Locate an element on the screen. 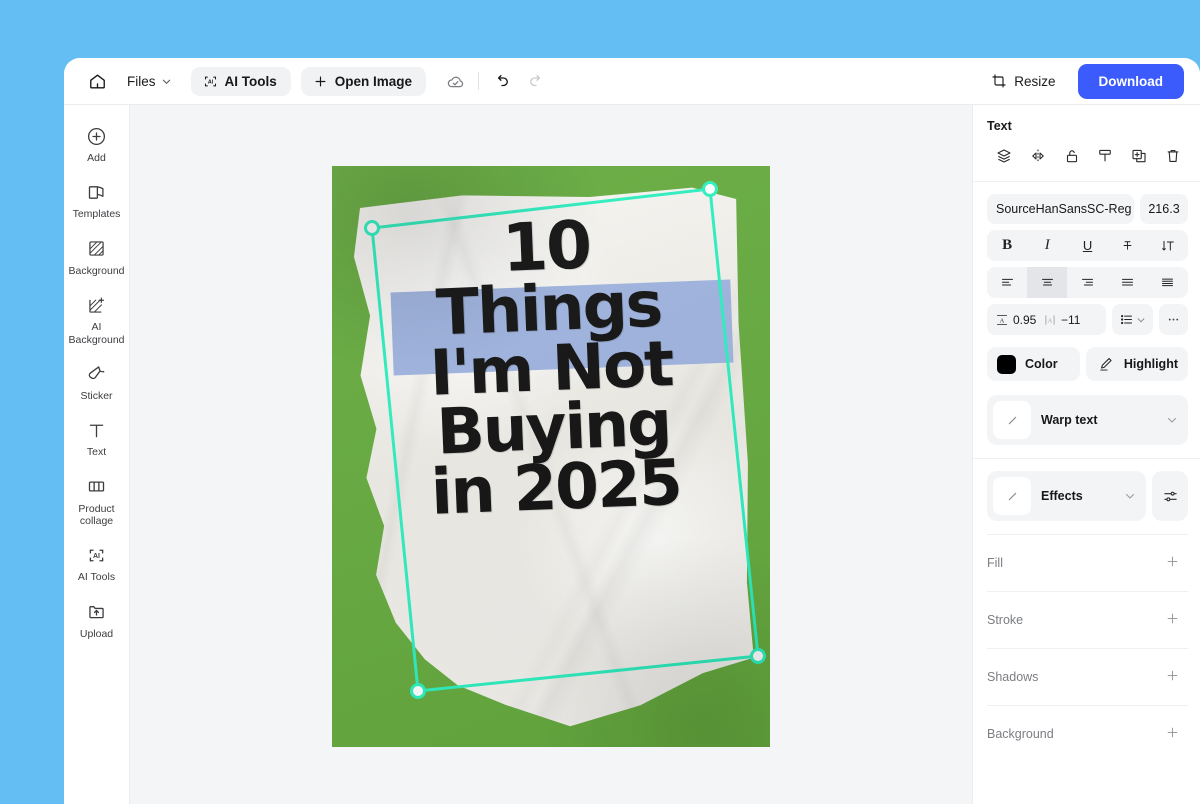 The image size is (1200, 804). resize-button: Resize is located at coordinates (1023, 81).